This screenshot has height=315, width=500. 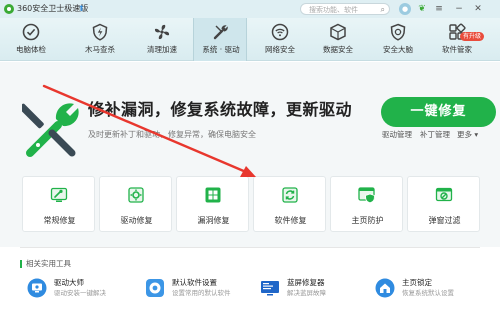 What do you see at coordinates (280, 49) in the screenshot?
I see `nav-label: 网络安全` at bounding box center [280, 49].